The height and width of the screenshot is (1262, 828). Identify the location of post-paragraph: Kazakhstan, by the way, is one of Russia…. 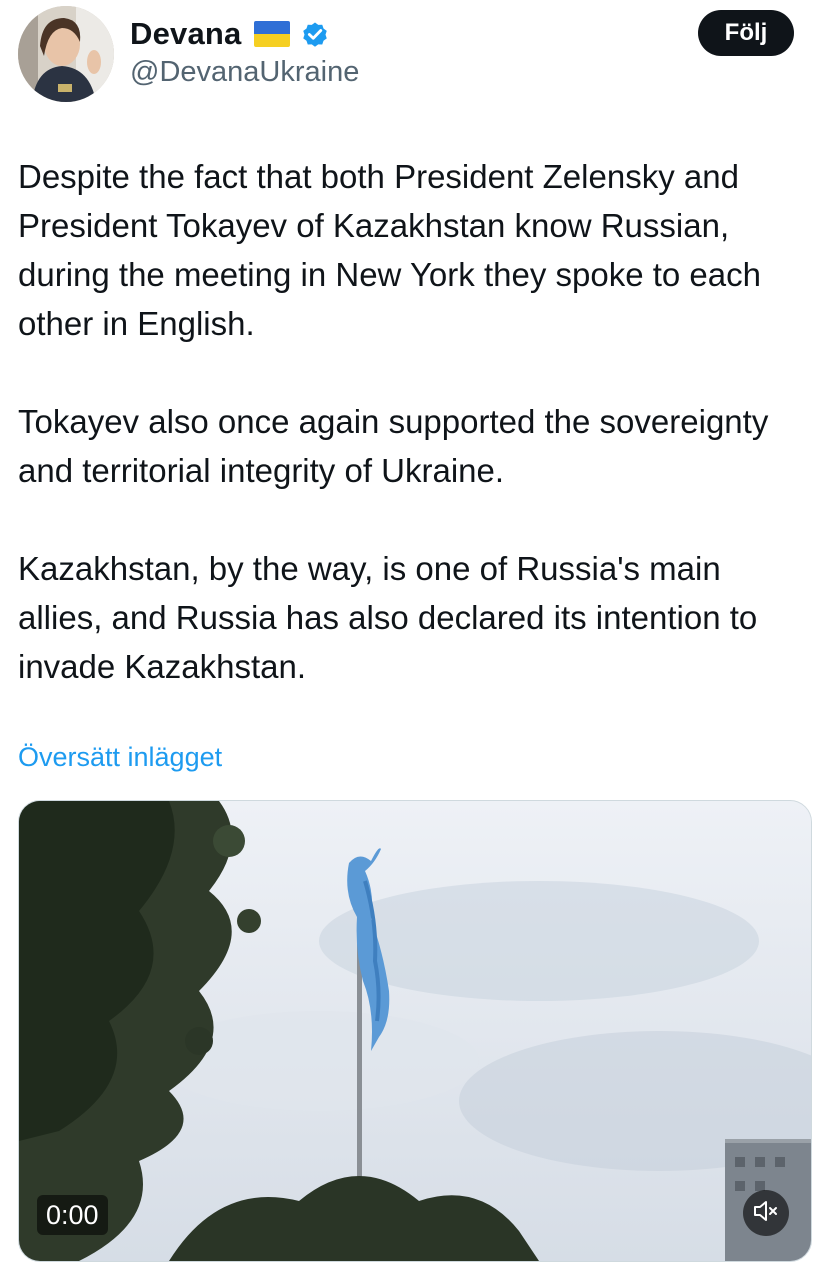
(388, 617).